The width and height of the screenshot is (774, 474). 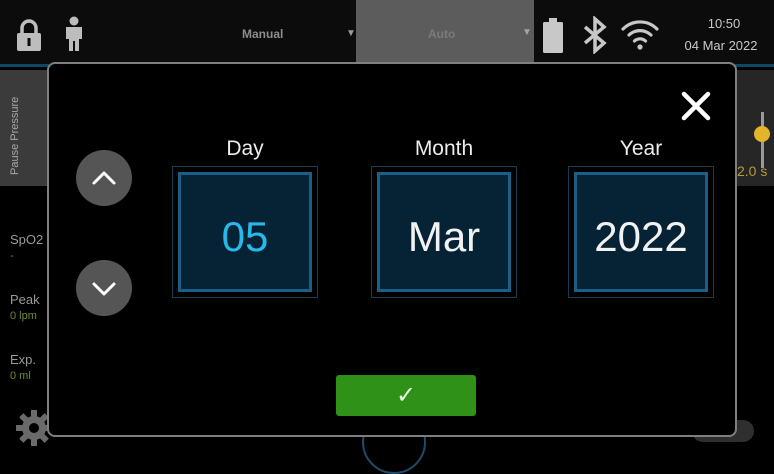 I want to click on day-value: 05, so click(x=245, y=236).